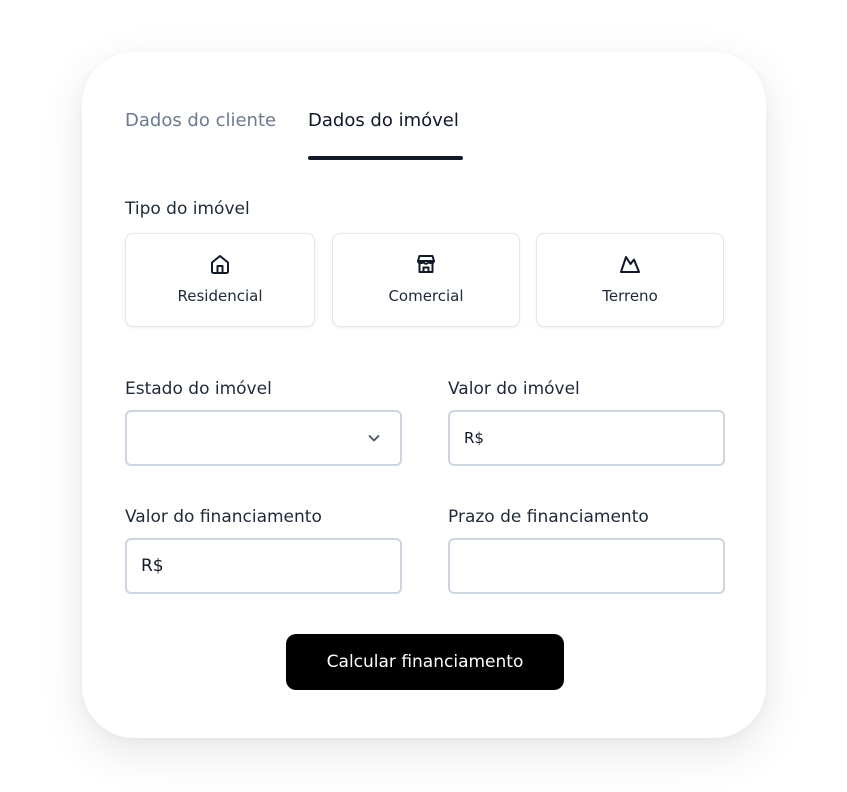 The height and width of the screenshot is (792, 847). What do you see at coordinates (198, 389) in the screenshot?
I see `estado-label: Estado do imóvel` at bounding box center [198, 389].